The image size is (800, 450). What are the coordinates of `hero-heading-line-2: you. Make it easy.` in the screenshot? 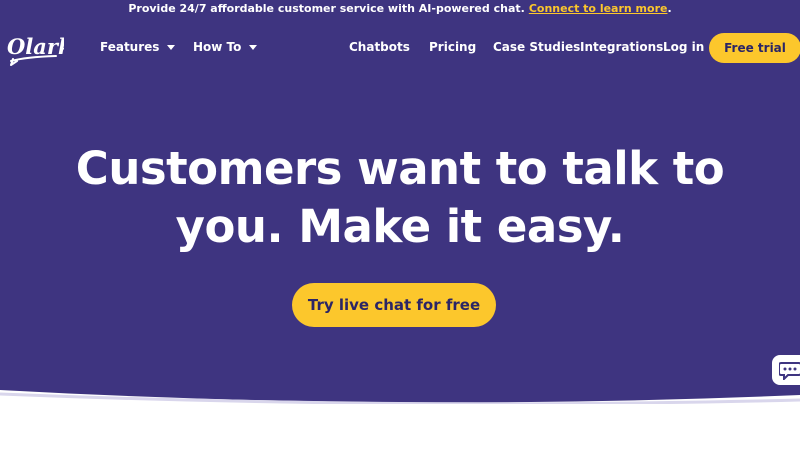 It's located at (400, 226).